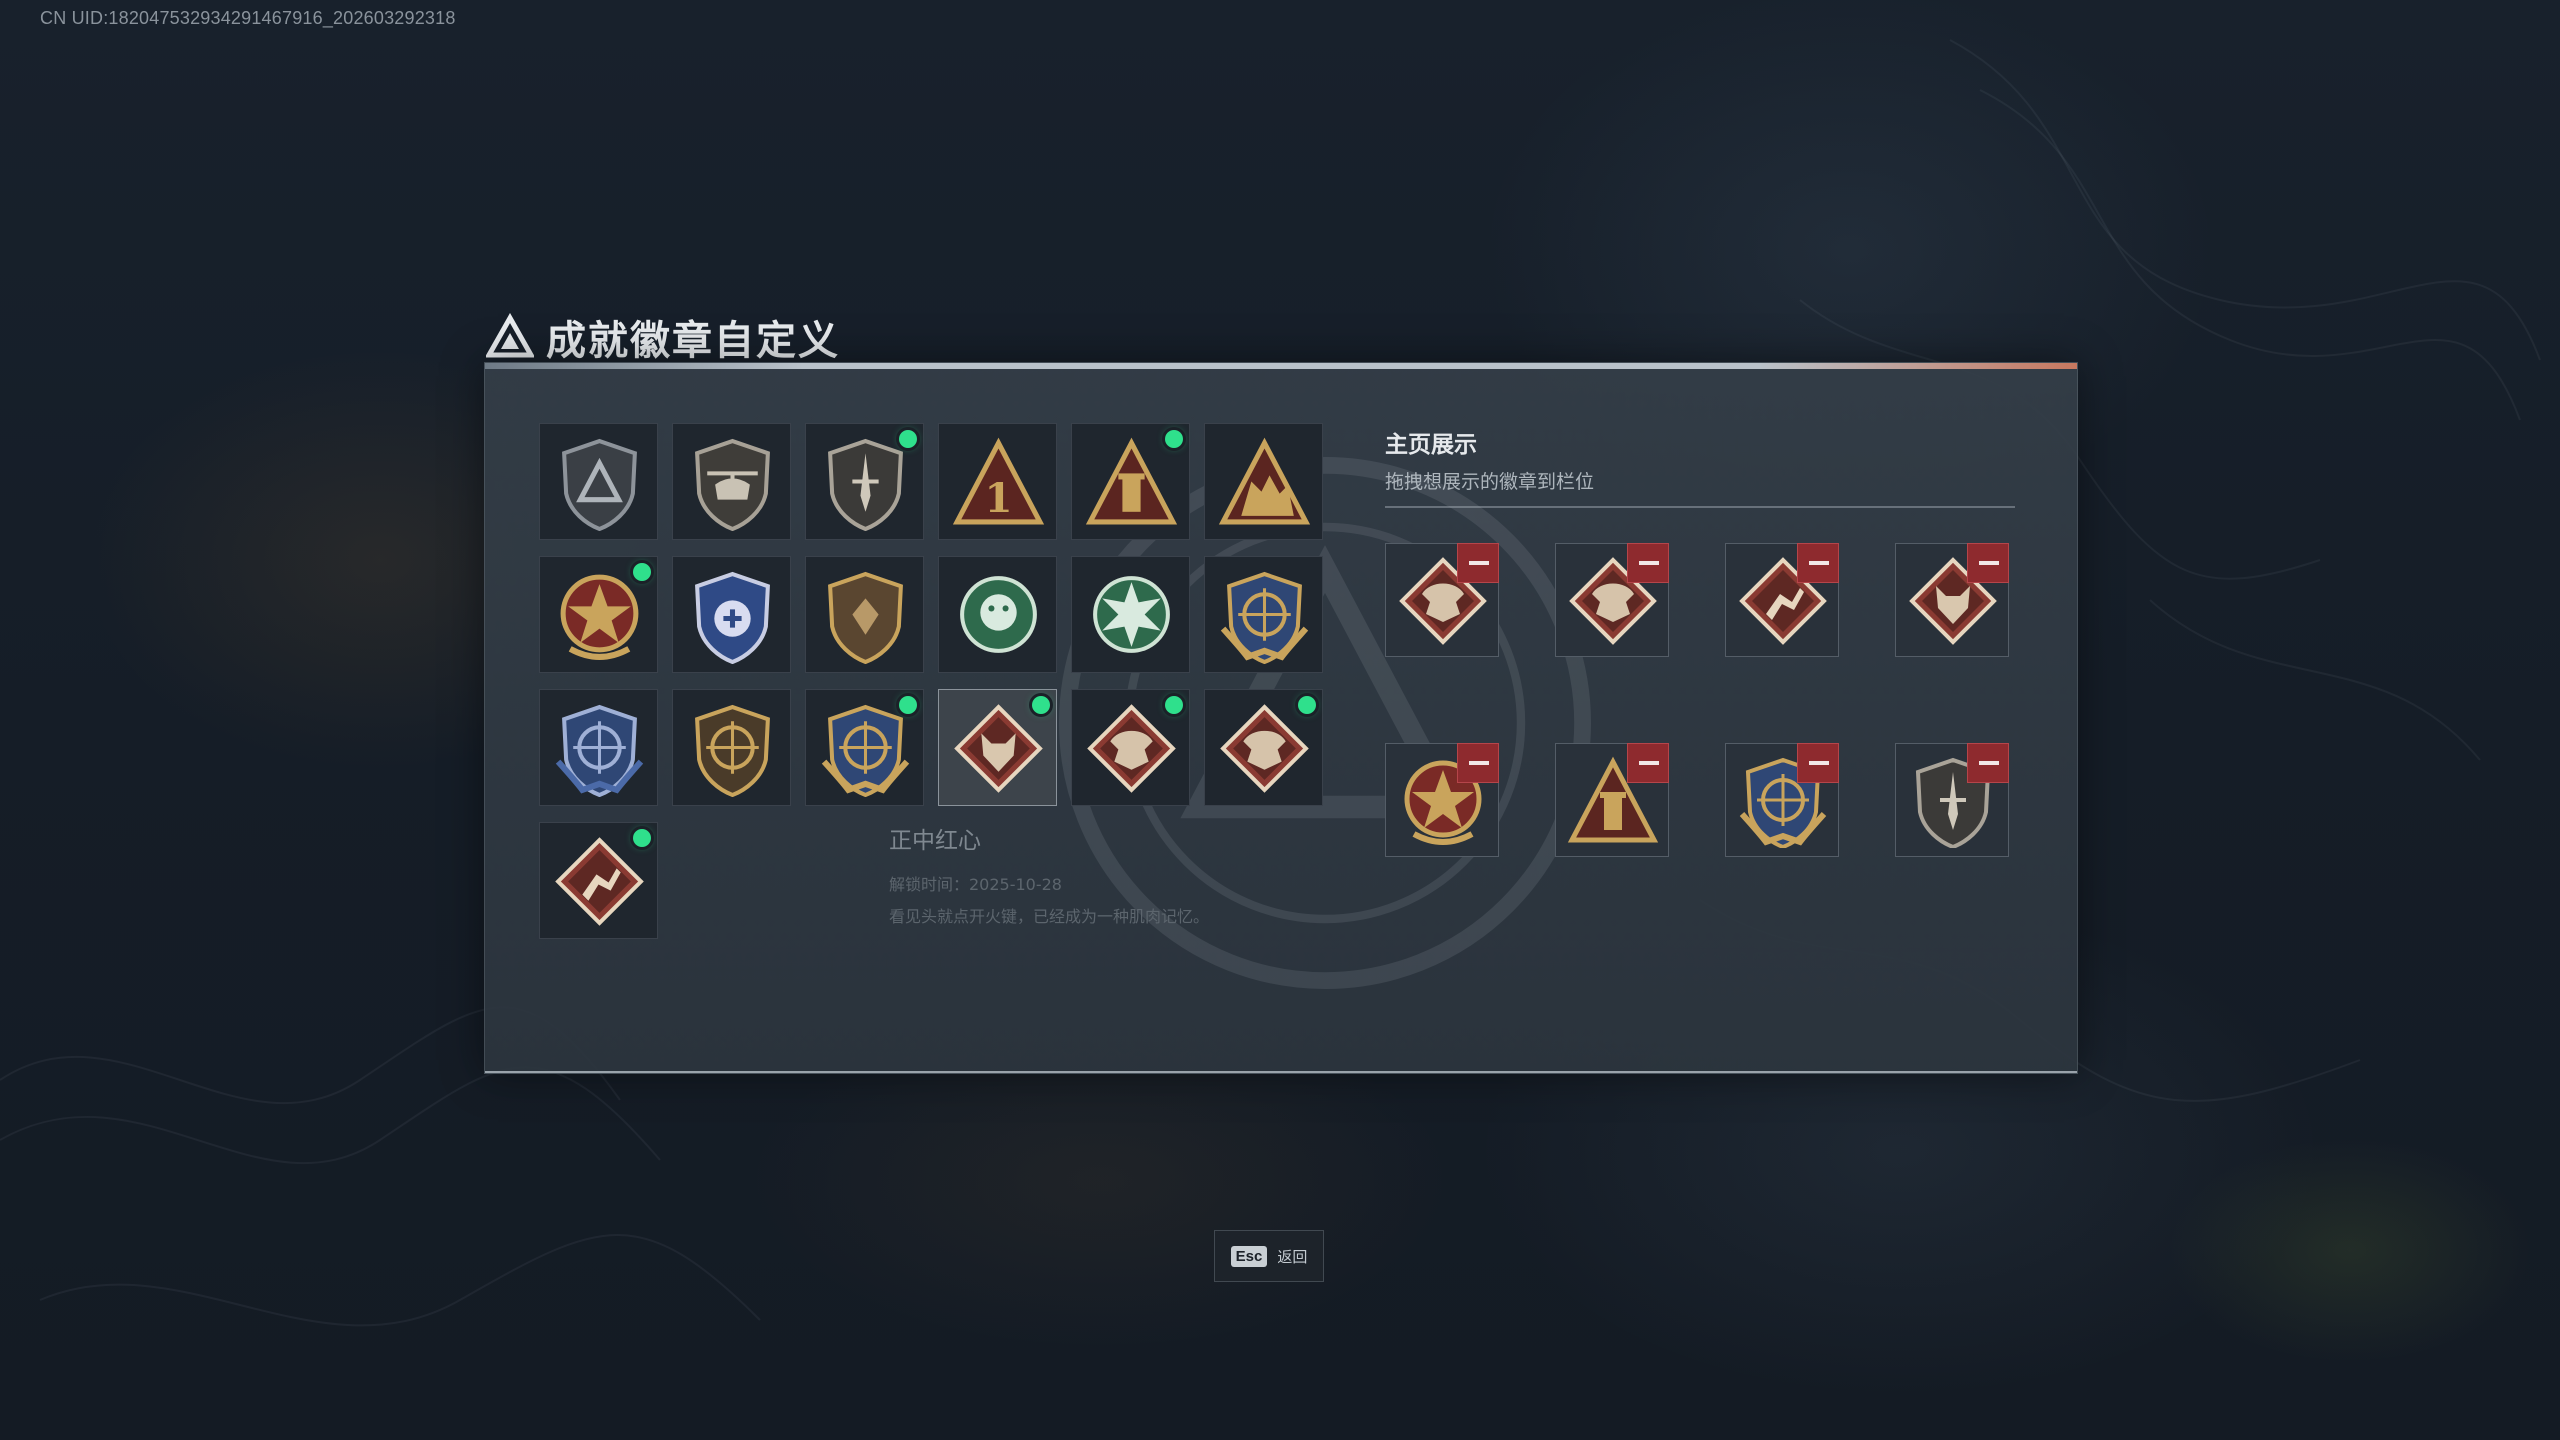 The height and width of the screenshot is (1440, 2560). I want to click on dagger-shield-badge-icon, so click(865, 484).